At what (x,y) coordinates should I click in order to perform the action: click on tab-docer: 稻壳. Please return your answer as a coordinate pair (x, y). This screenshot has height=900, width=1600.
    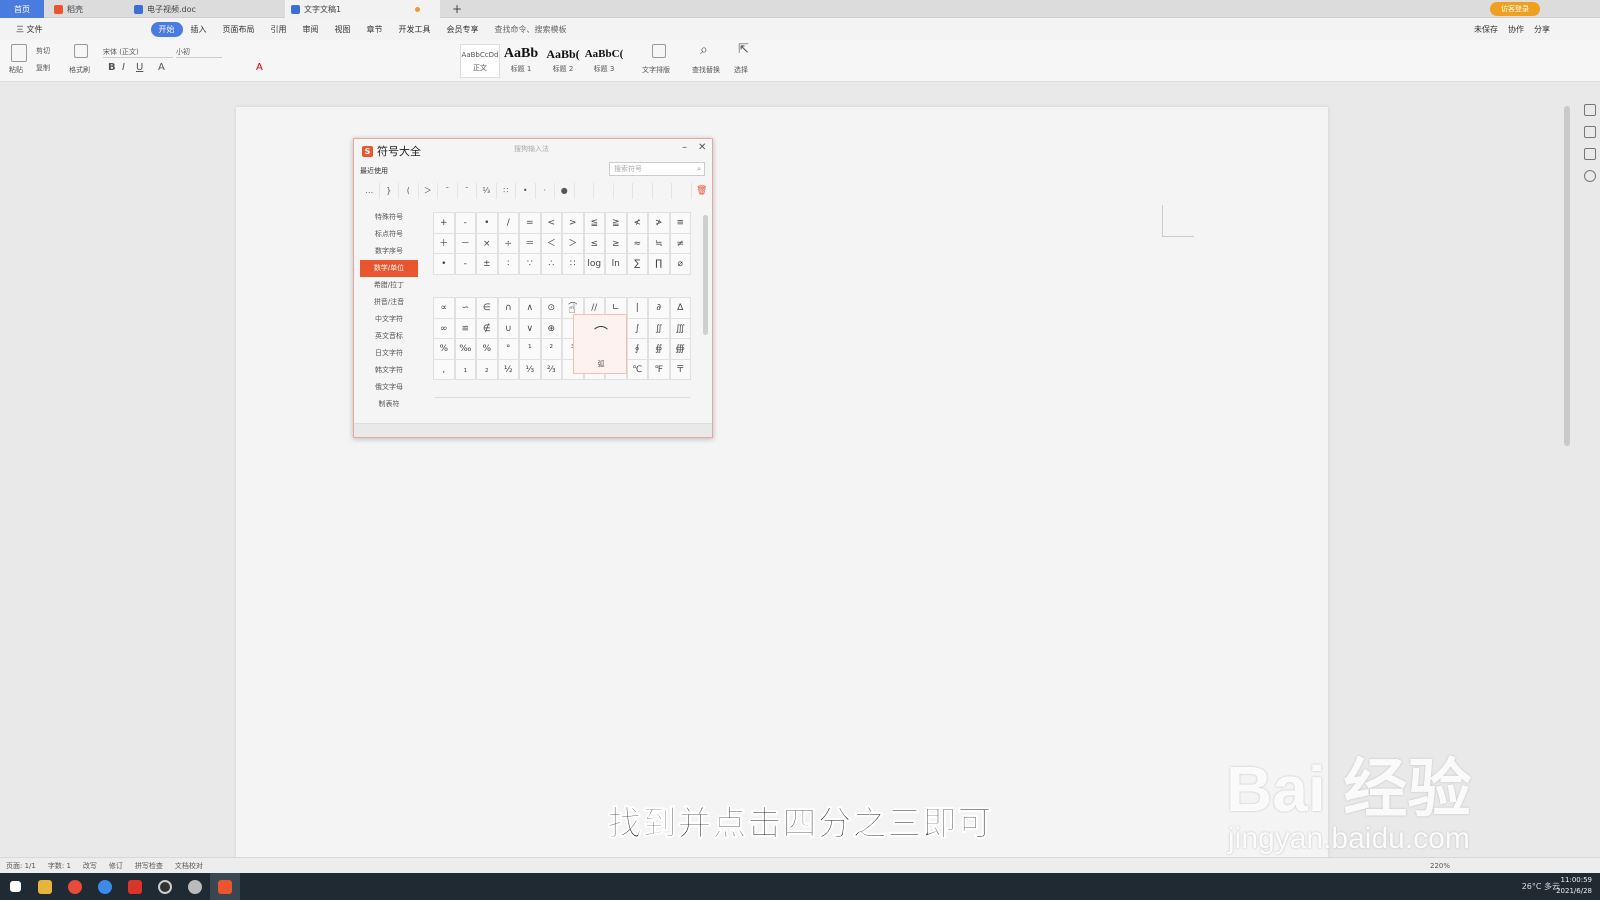
    Looking at the image, I should click on (88, 9).